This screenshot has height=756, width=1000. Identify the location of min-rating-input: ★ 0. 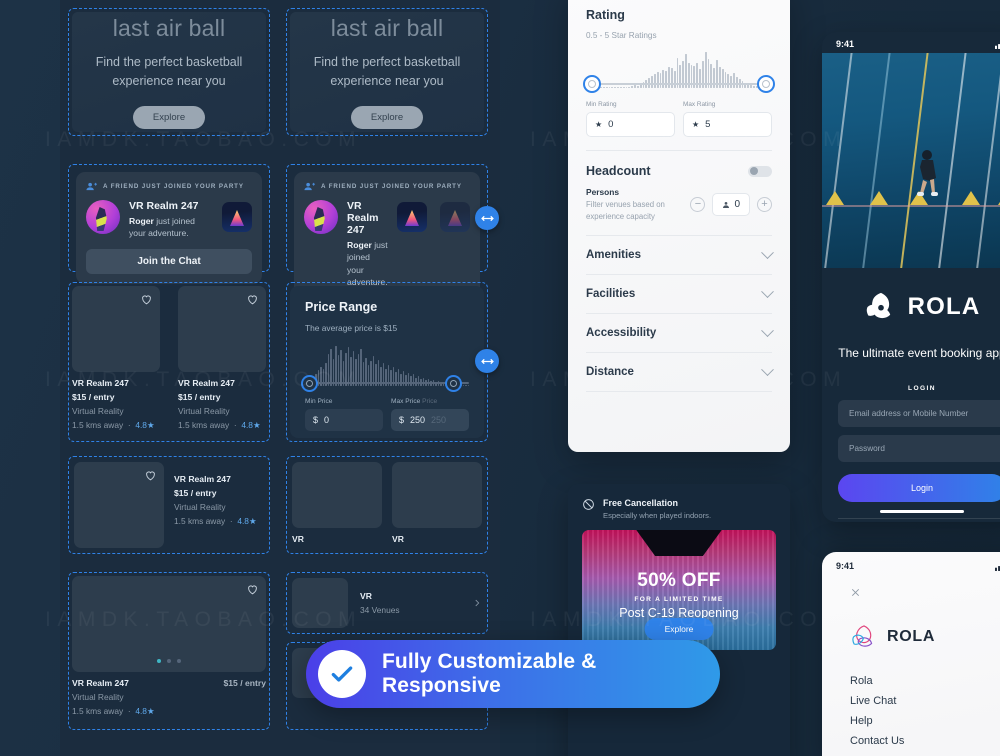
(630, 124).